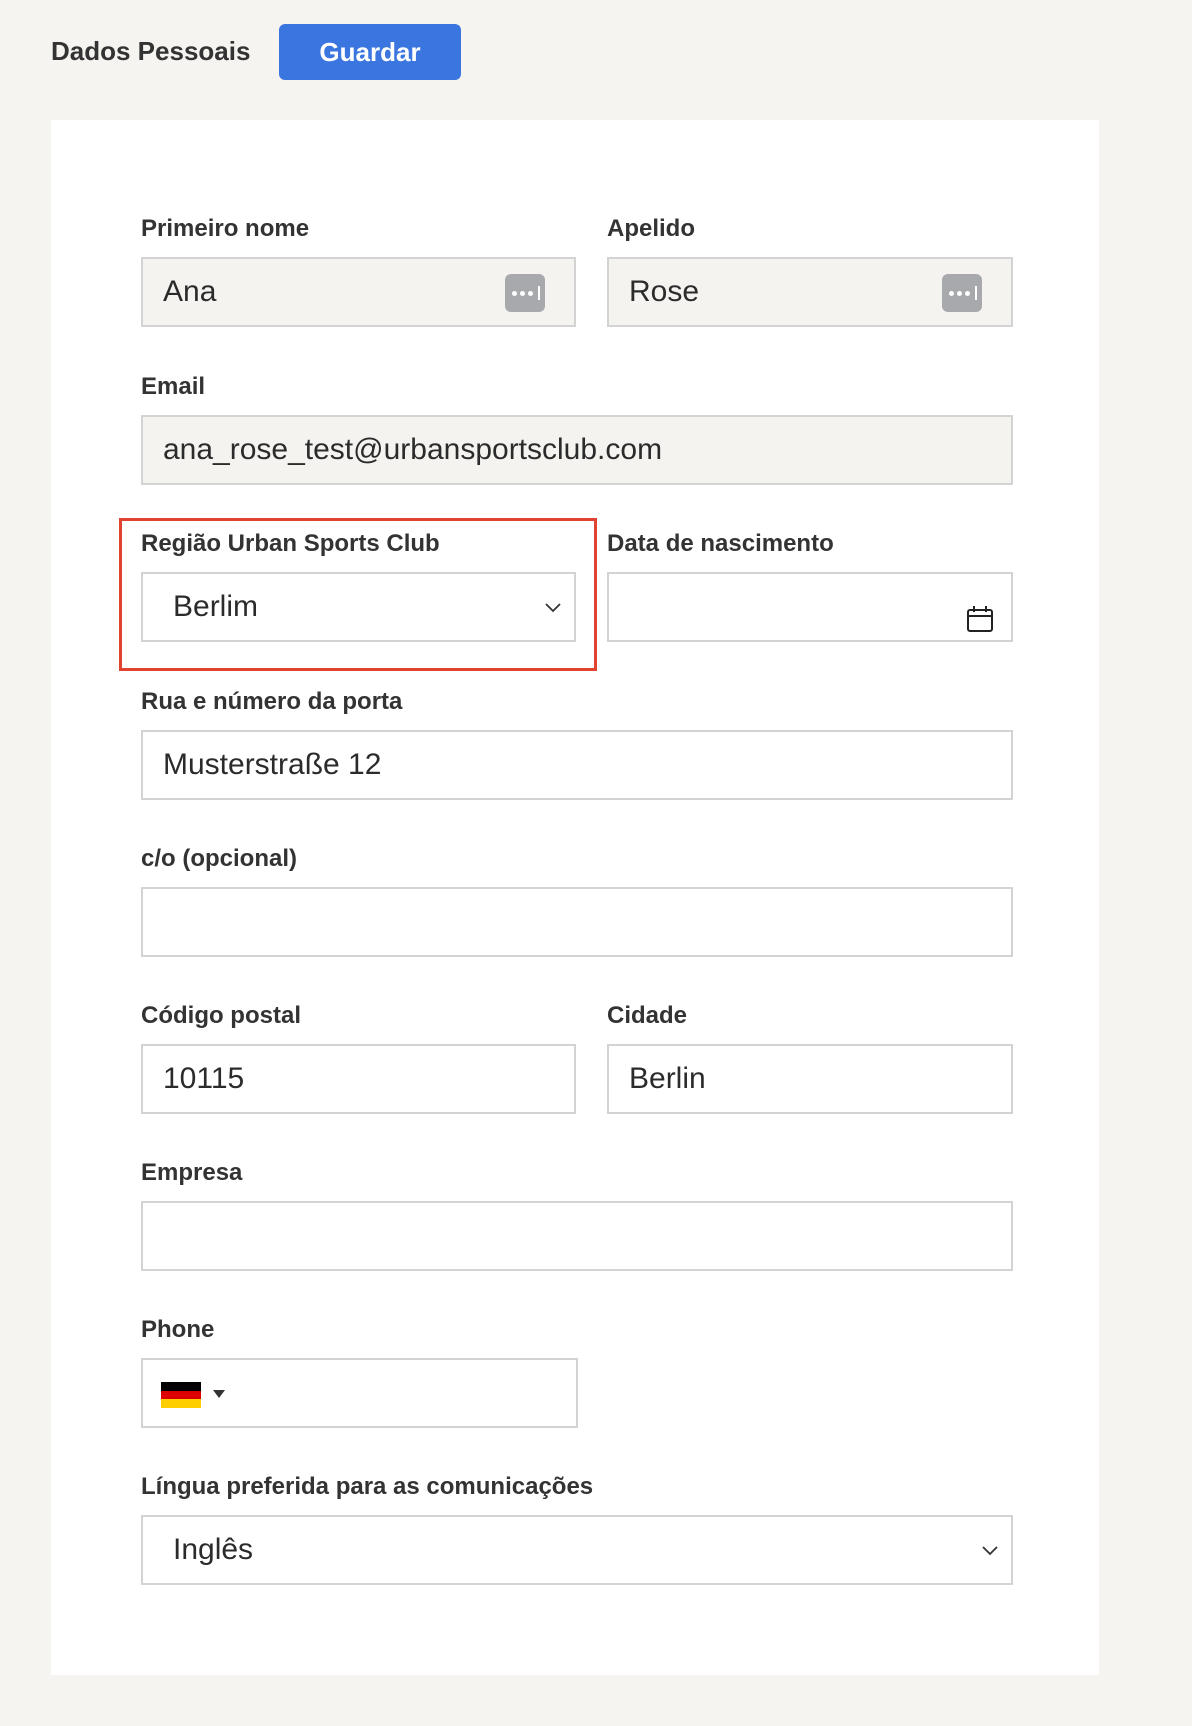  Describe the element at coordinates (219, 1394) in the screenshot. I see `caret-down-icon` at that location.